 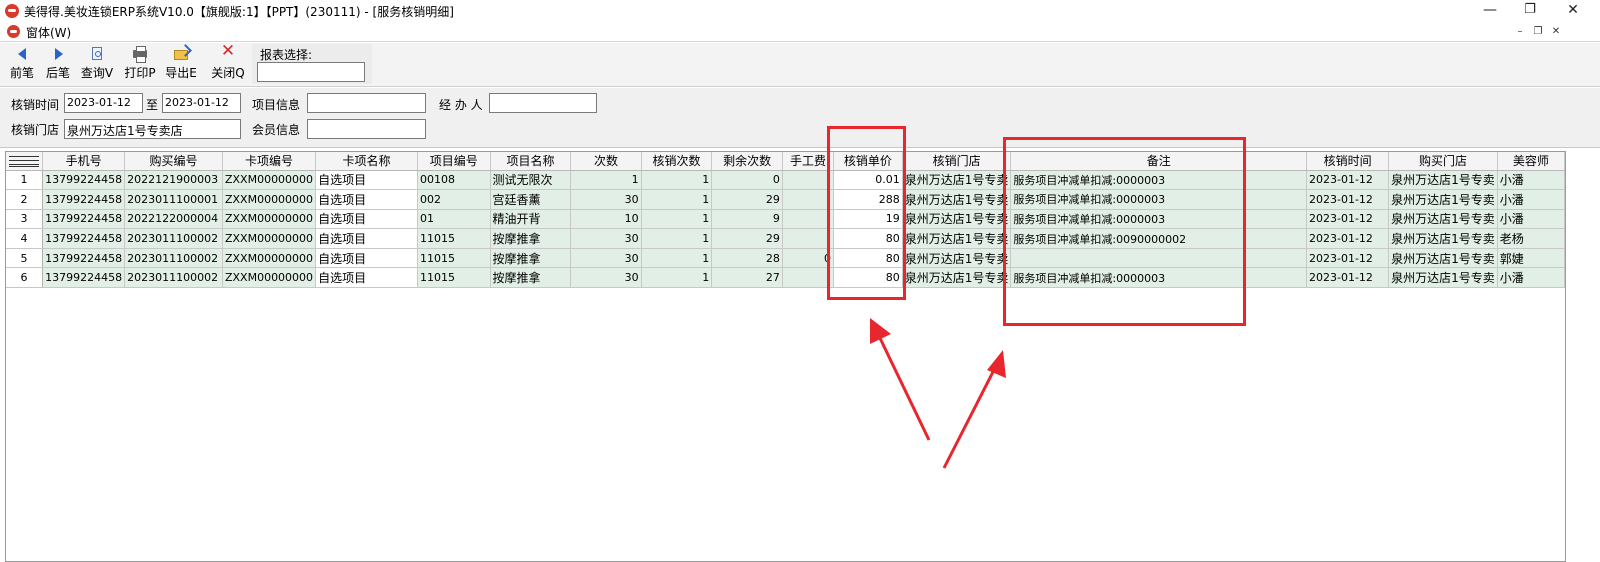 What do you see at coordinates (13, 31) in the screenshot?
I see `child-window-icon` at bounding box center [13, 31].